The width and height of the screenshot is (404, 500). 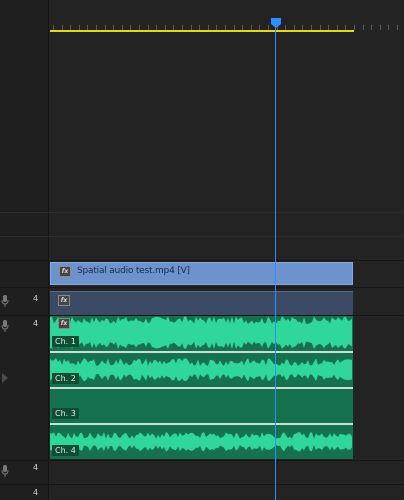 I want to click on video-clip: fx Spatial audio test.mp4 [V], so click(x=201, y=273).